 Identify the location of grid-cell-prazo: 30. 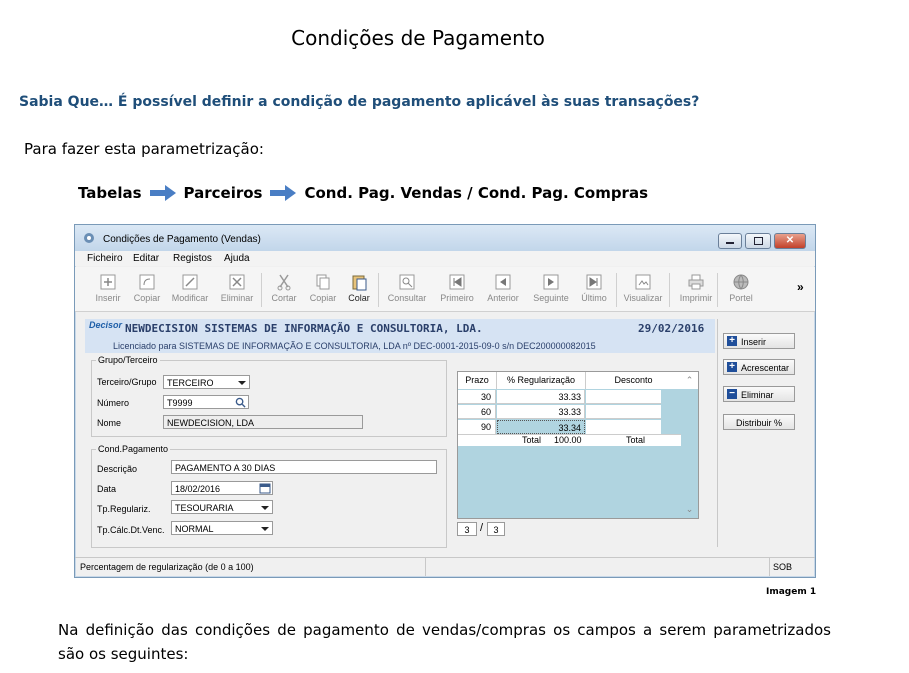
(477, 397).